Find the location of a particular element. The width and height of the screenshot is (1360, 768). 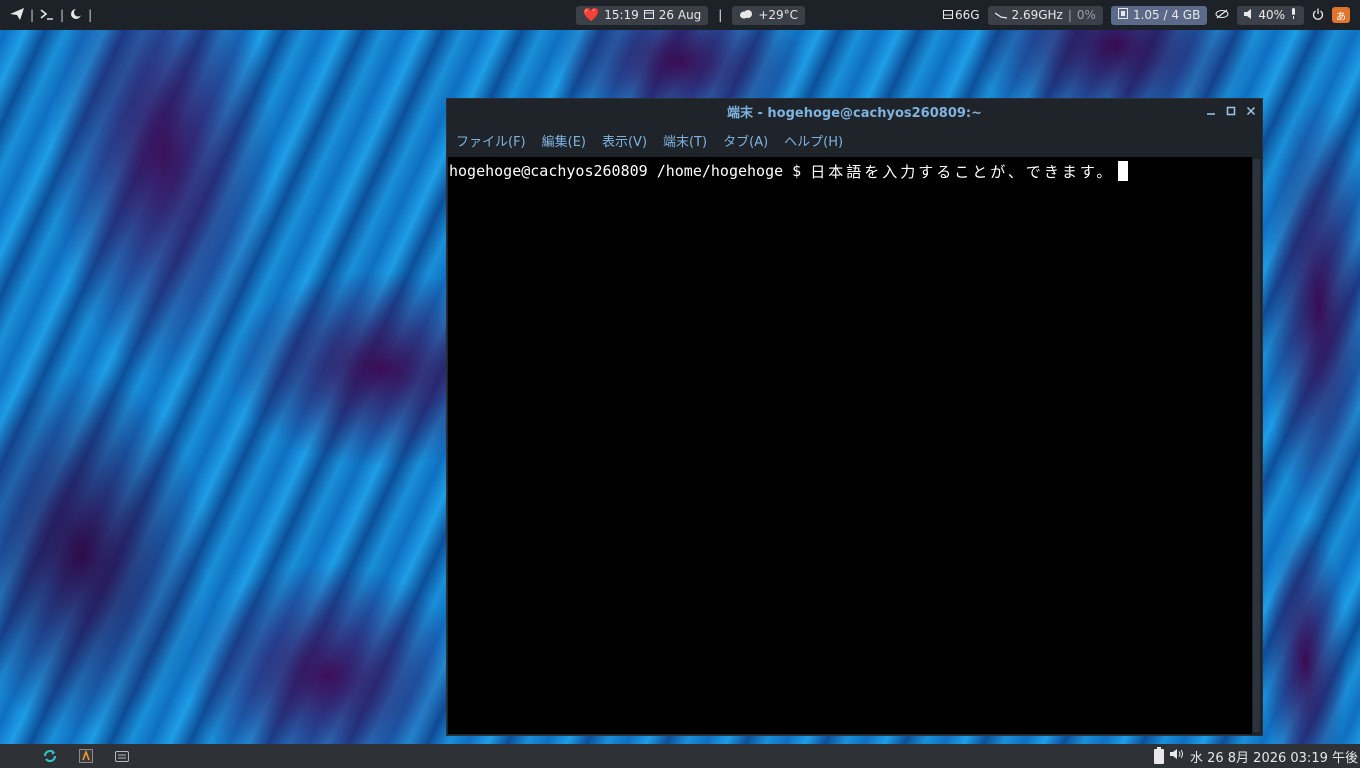

window-titlebar: 端末 - hogehoge@cachyos260809:~ is located at coordinates (854, 111).